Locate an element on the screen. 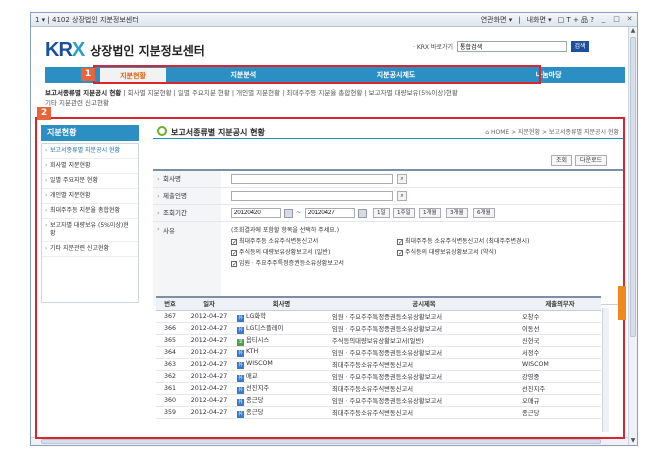  breadcrumb: ⌂ HOME > 지분현황 > 보고서종류별 지분공시 현황 is located at coordinates (552, 131).